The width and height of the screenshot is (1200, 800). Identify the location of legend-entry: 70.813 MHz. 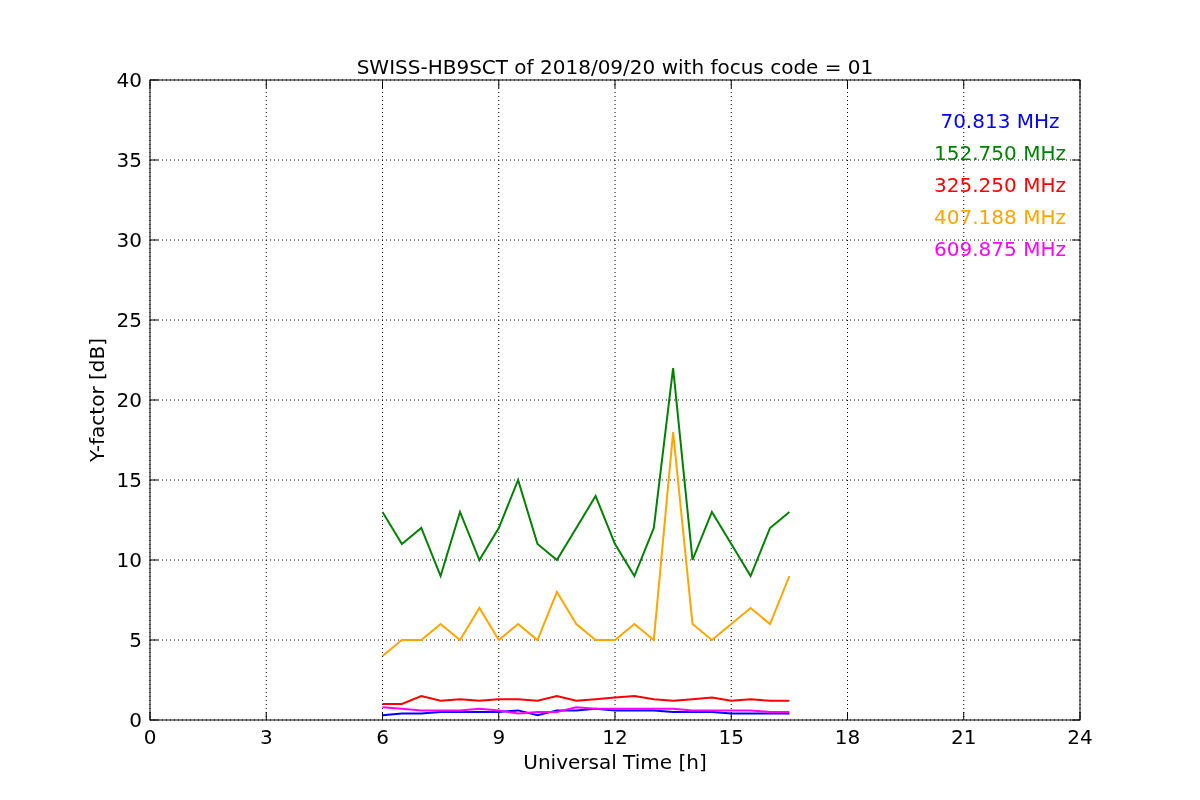
(1000, 121).